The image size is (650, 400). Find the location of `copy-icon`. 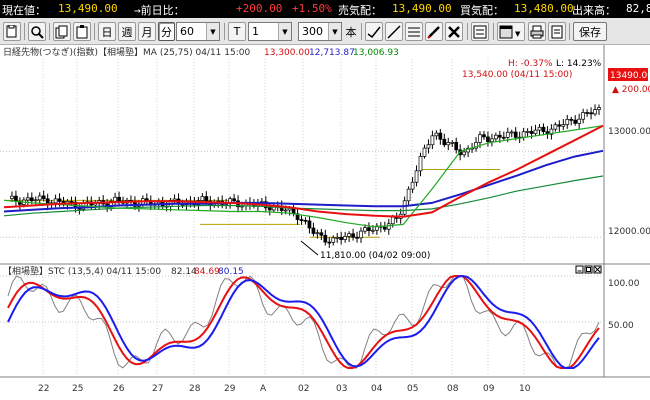

copy-icon is located at coordinates (61, 31).